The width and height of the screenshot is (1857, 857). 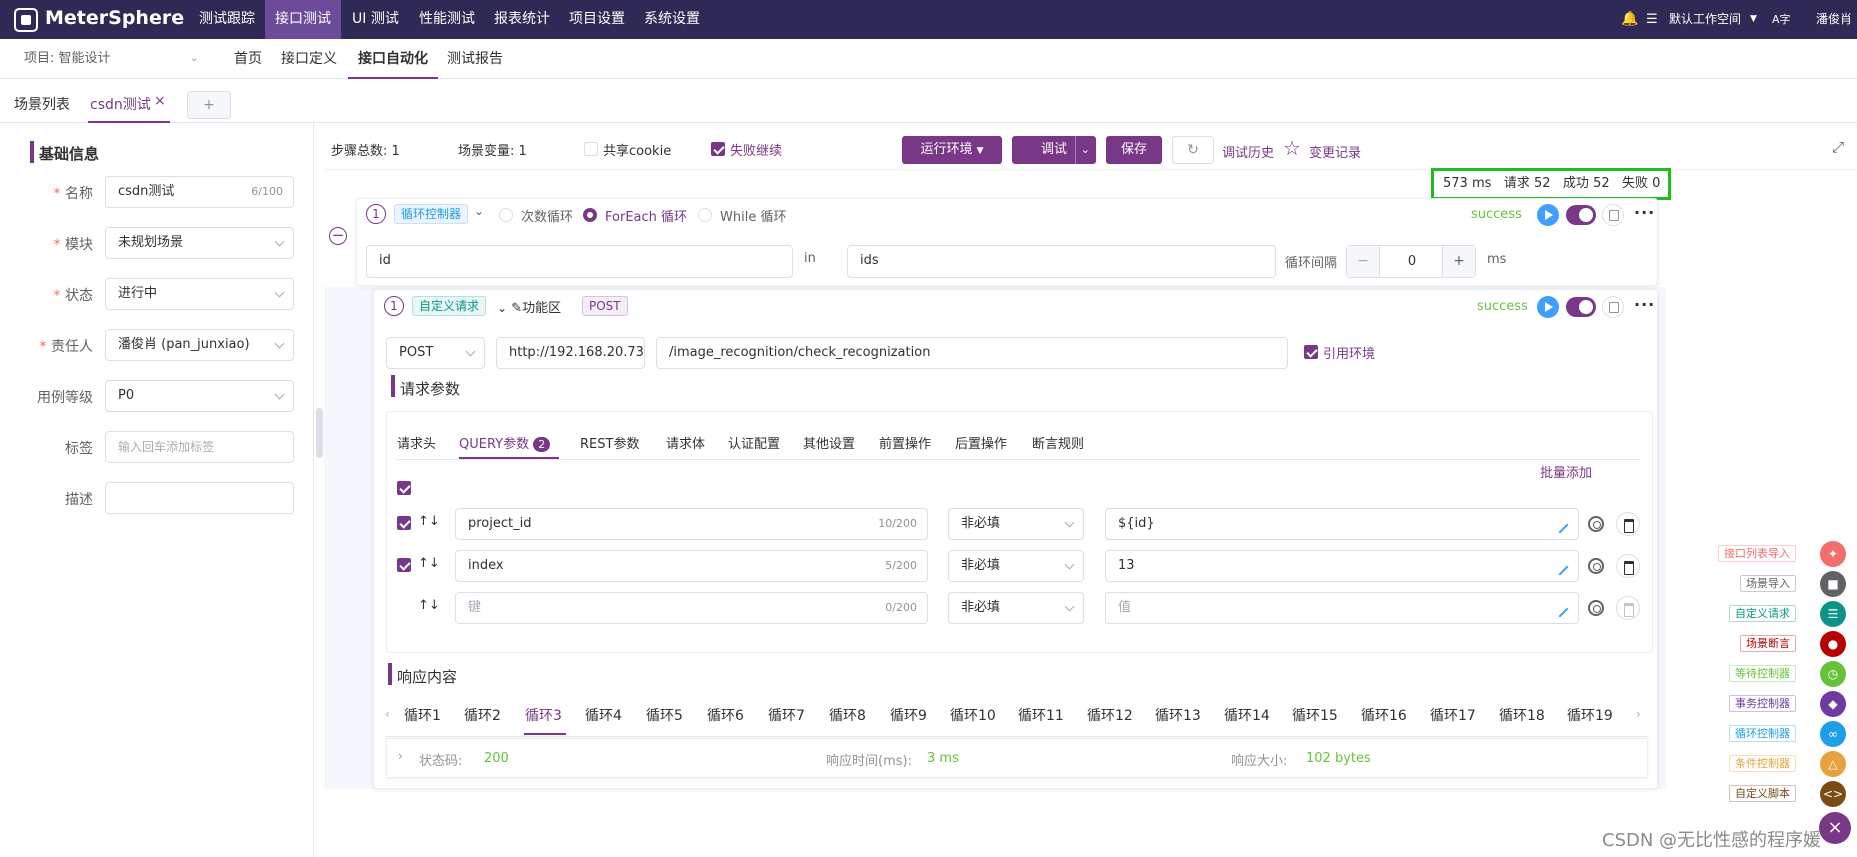 I want to click on quick-add-wait-controller-label: 等待控制器, so click(x=1762, y=673).